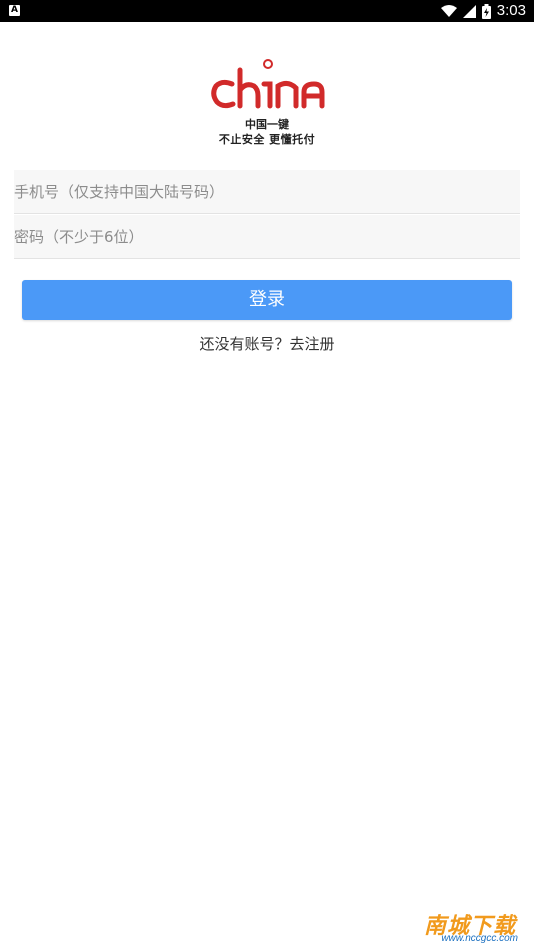 The width and height of the screenshot is (534, 950). I want to click on password-field, so click(267, 237).